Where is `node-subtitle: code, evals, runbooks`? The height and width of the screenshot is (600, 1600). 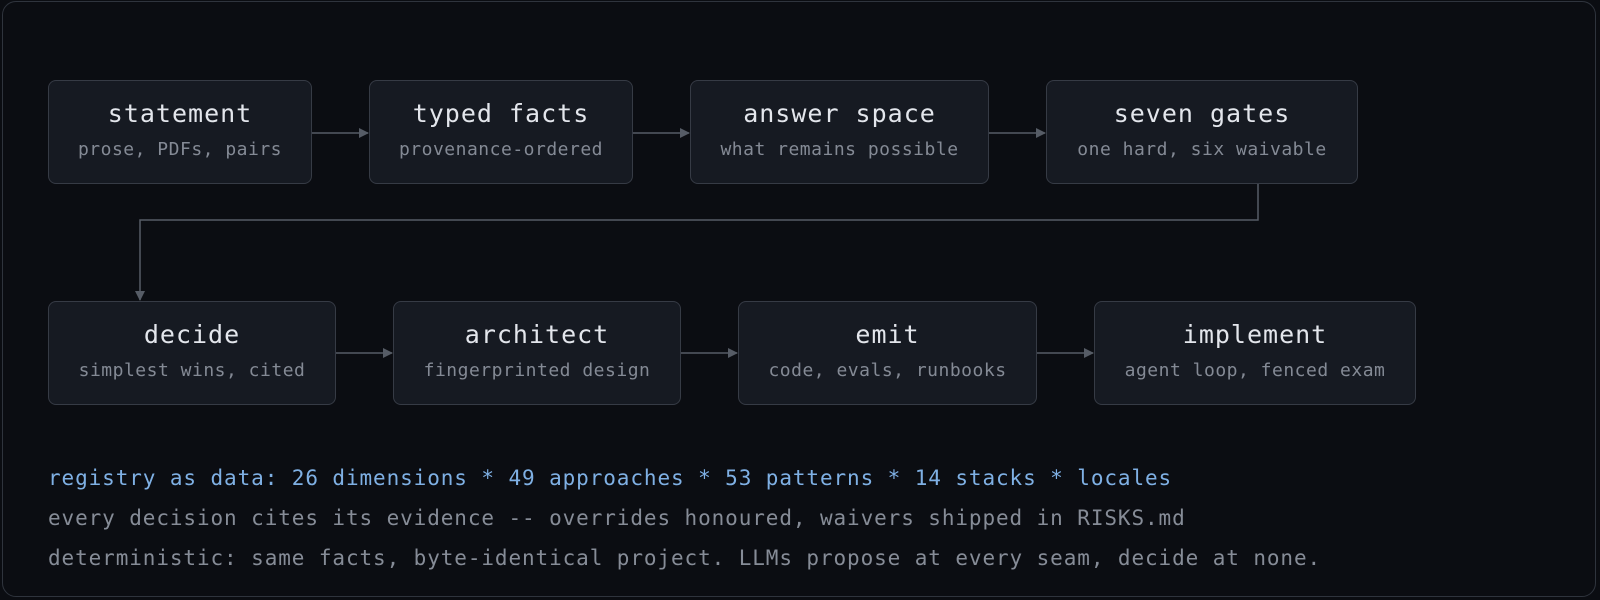
node-subtitle: code, evals, runbooks is located at coordinates (887, 370).